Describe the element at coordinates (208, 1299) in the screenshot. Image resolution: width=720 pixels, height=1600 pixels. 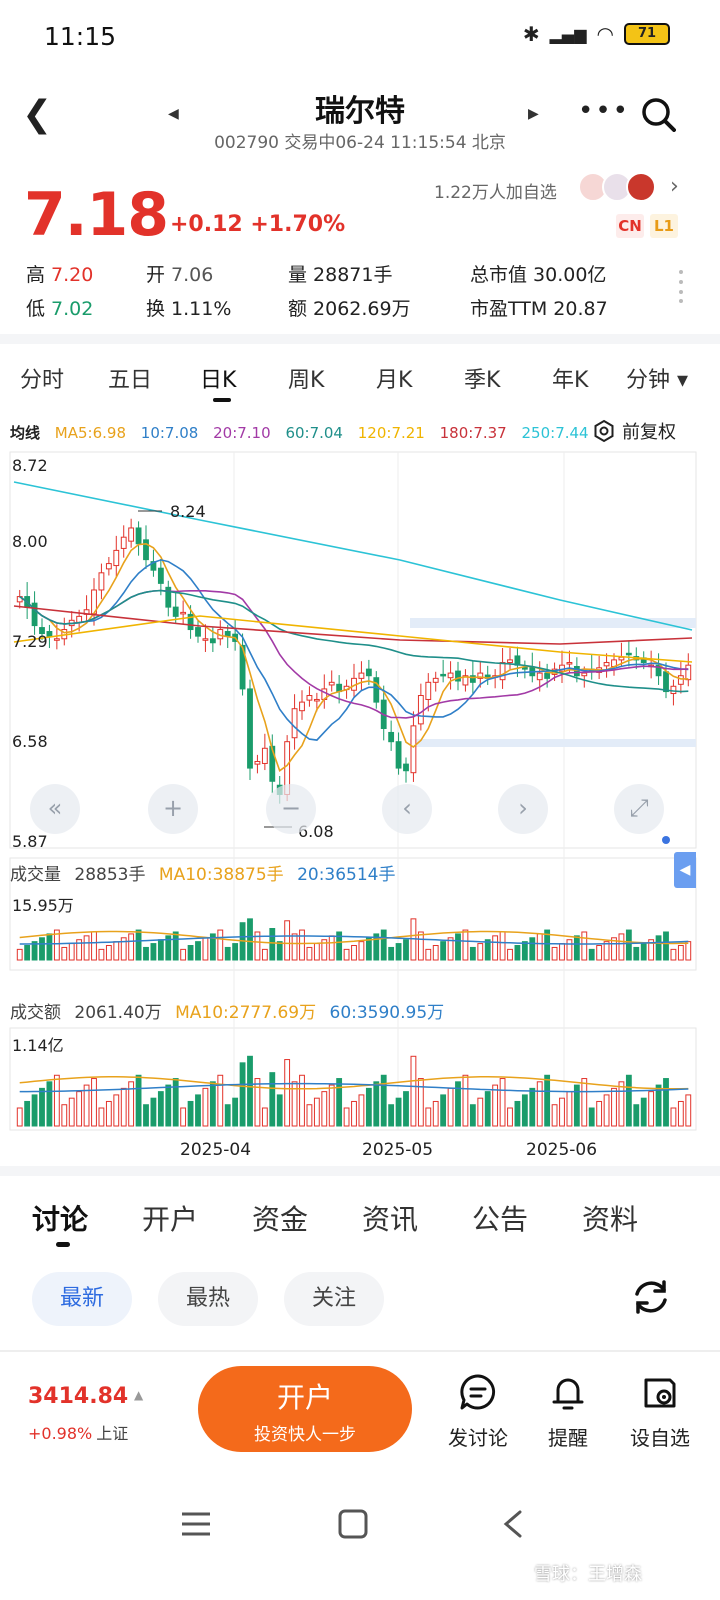
I see `filter-hot: 最热` at that location.